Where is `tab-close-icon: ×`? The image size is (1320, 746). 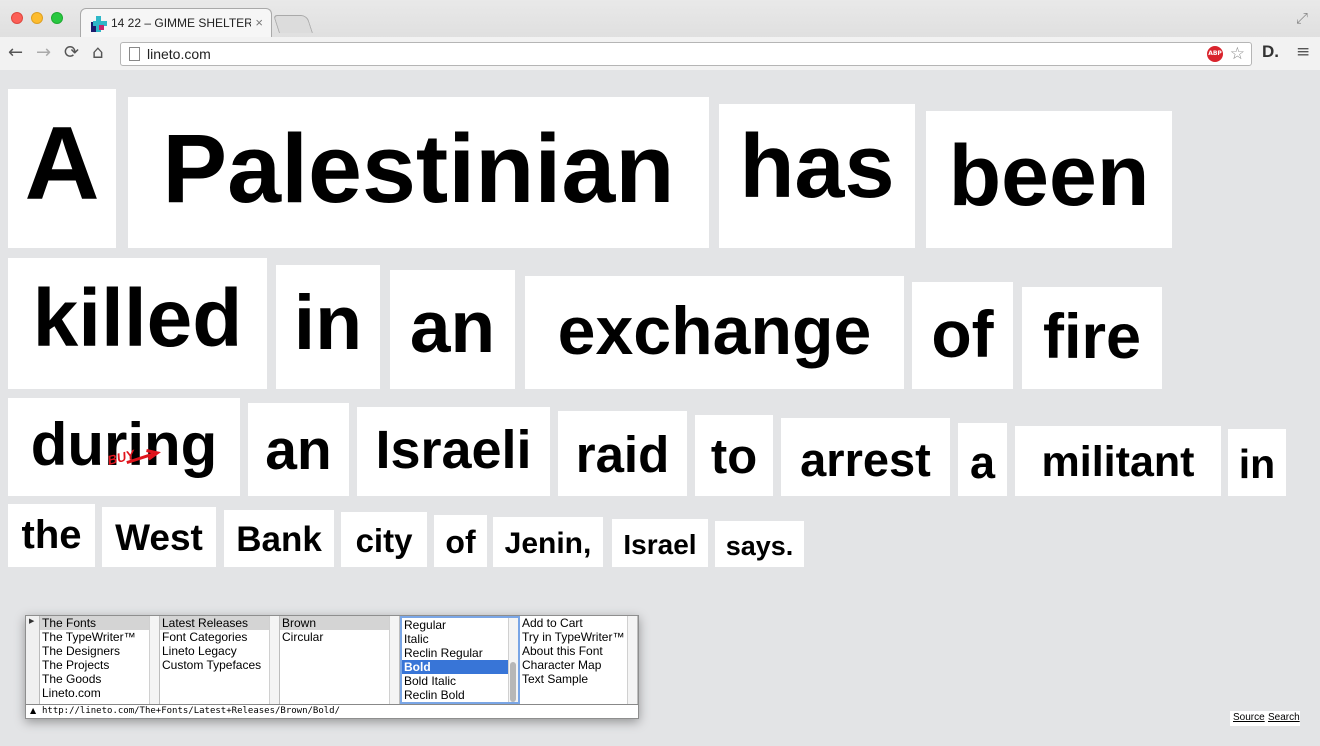
tab-close-icon: × is located at coordinates (259, 22).